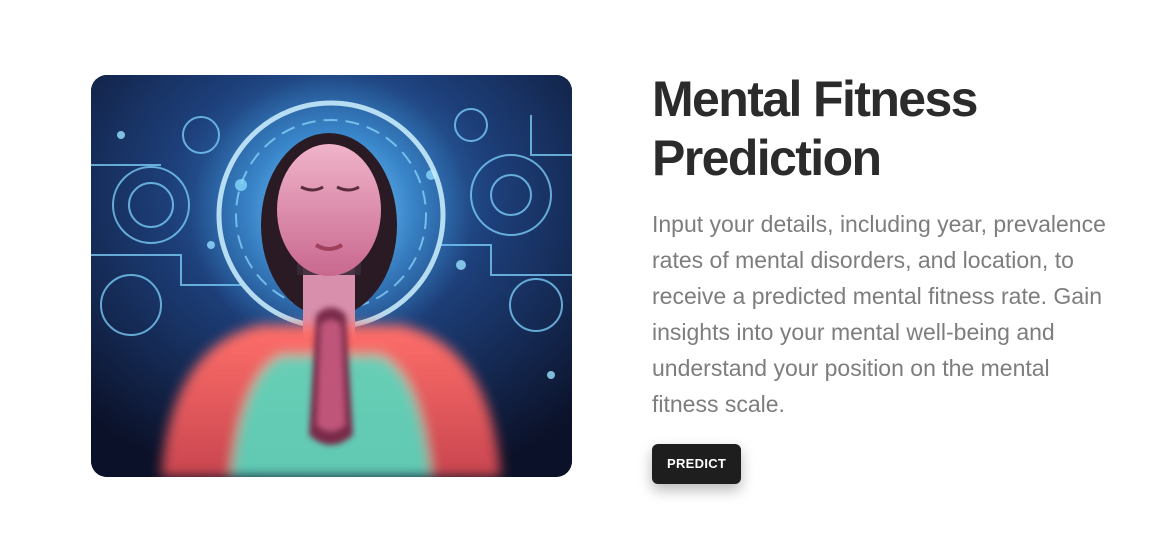 The image size is (1175, 537). Describe the element at coordinates (815, 128) in the screenshot. I see `page-title: Mental Fitness Prediction` at that location.